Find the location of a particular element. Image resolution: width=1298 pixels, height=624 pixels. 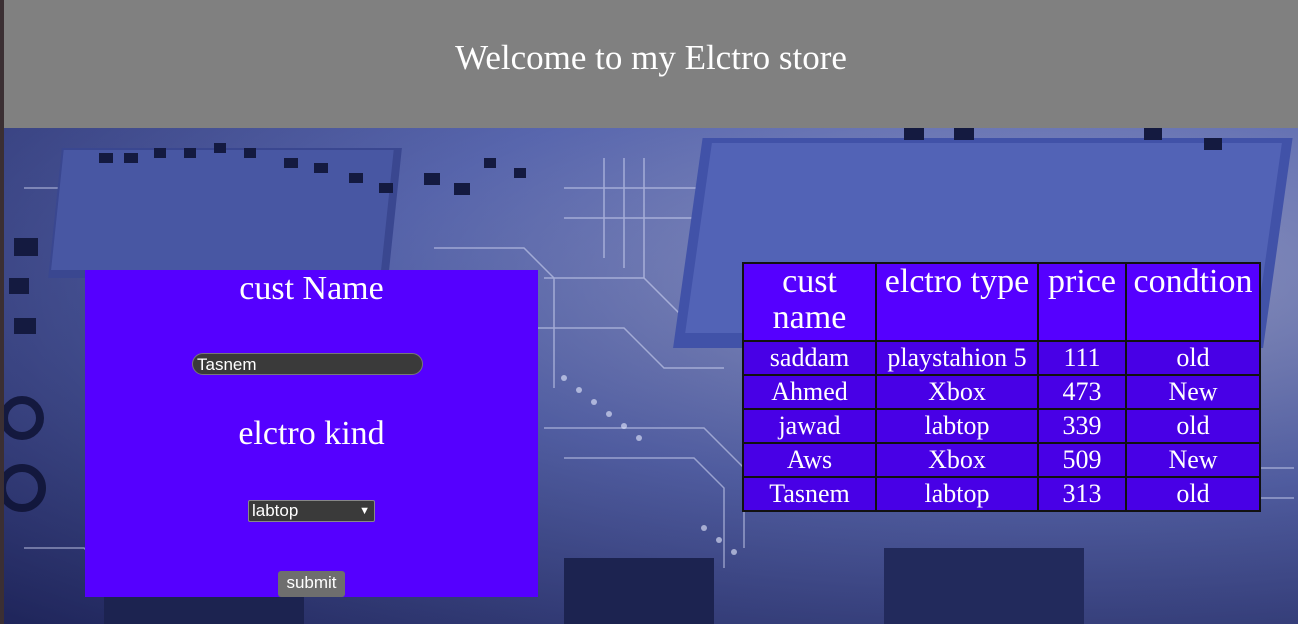

submit-button: submit is located at coordinates (311, 584).